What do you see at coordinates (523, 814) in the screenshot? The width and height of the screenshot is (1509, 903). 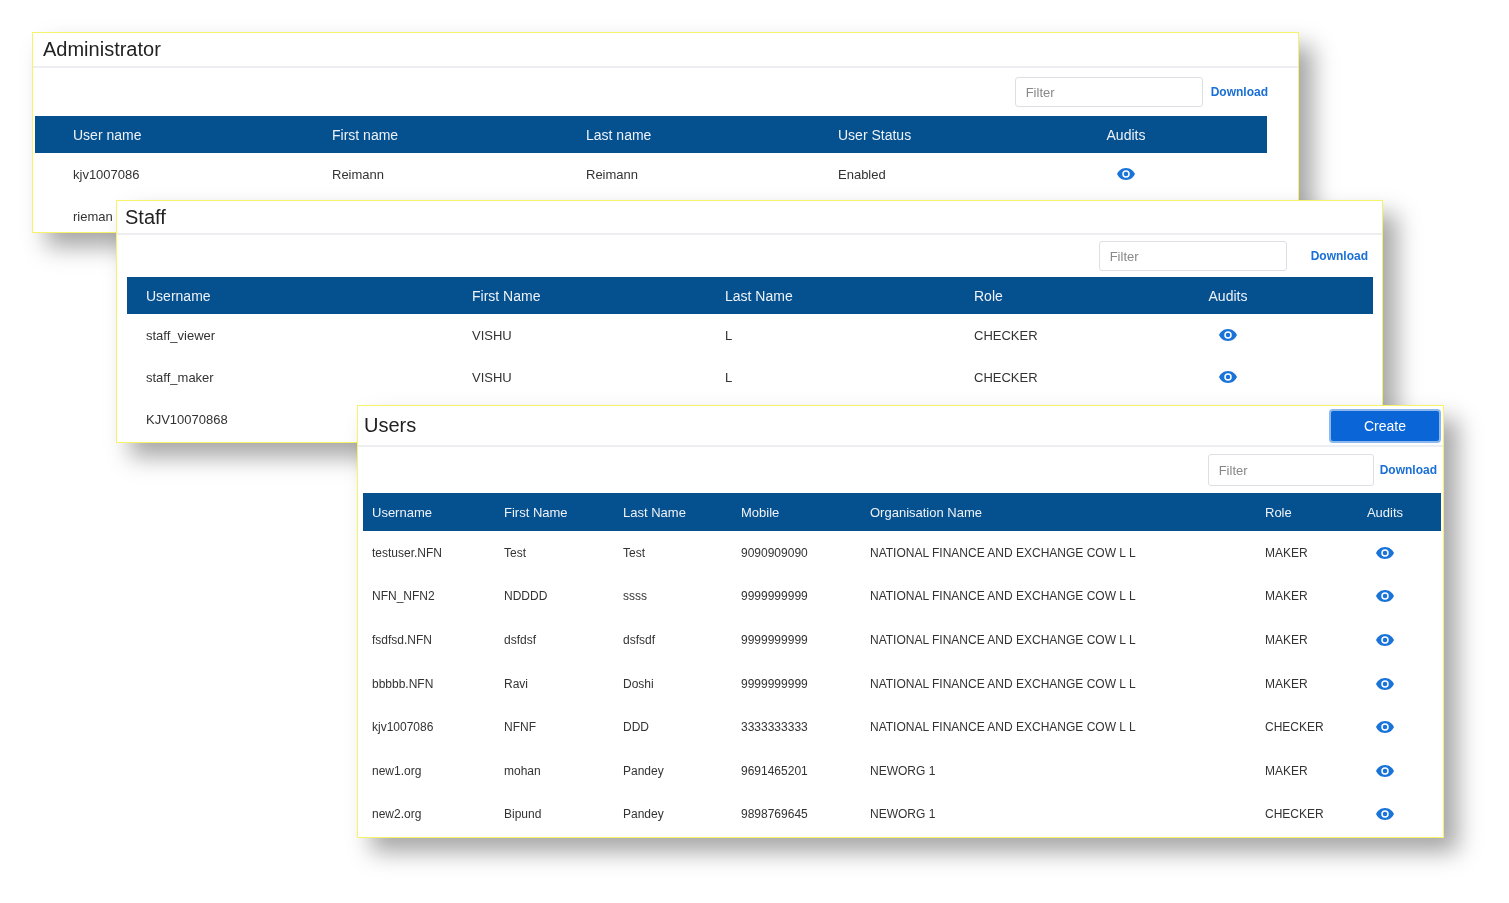 I see `table-cell: Bipund` at bounding box center [523, 814].